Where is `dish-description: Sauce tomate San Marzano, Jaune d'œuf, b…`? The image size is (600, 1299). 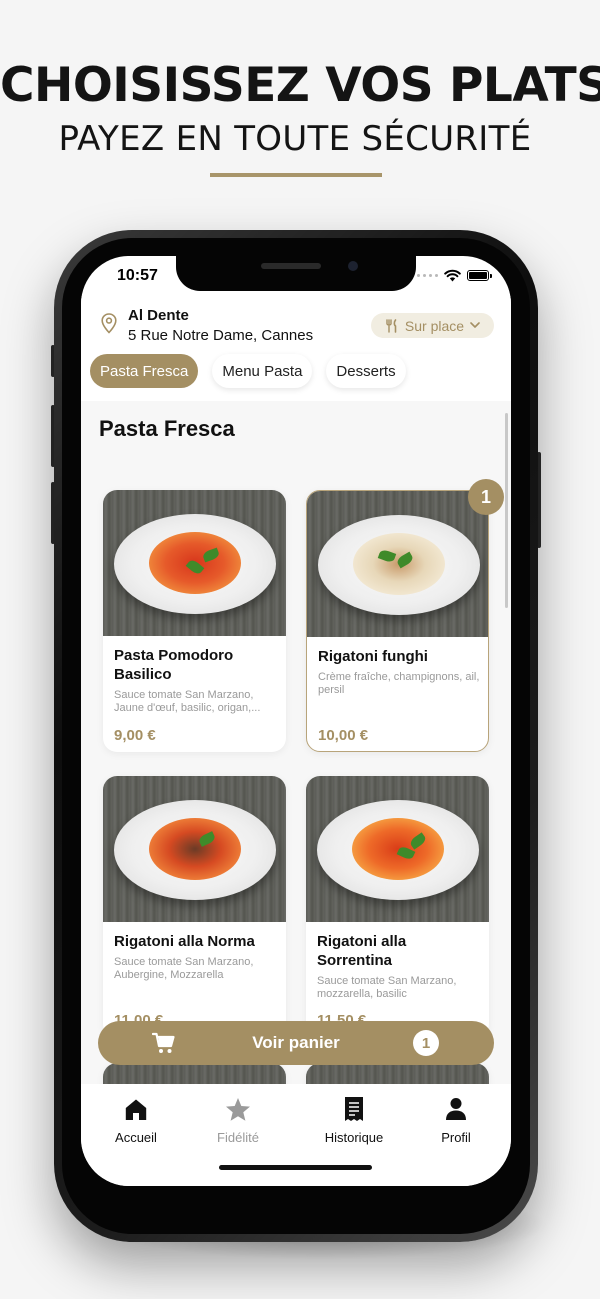
dish-description: Sauce tomate San Marzano, Jaune d'œuf, b… is located at coordinates (187, 701).